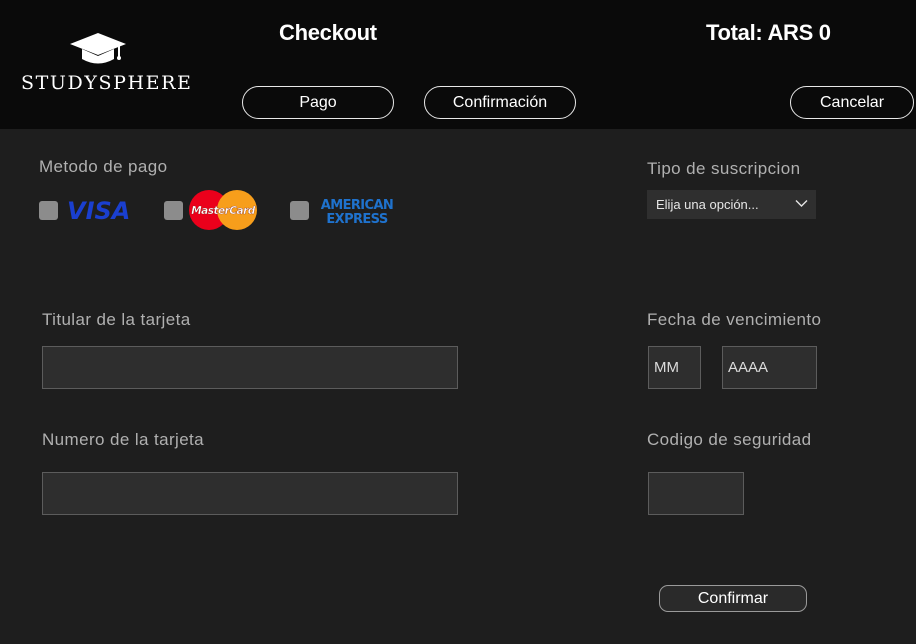  I want to click on studysphere-logo: STUDYSPHERE, so click(104, 63).